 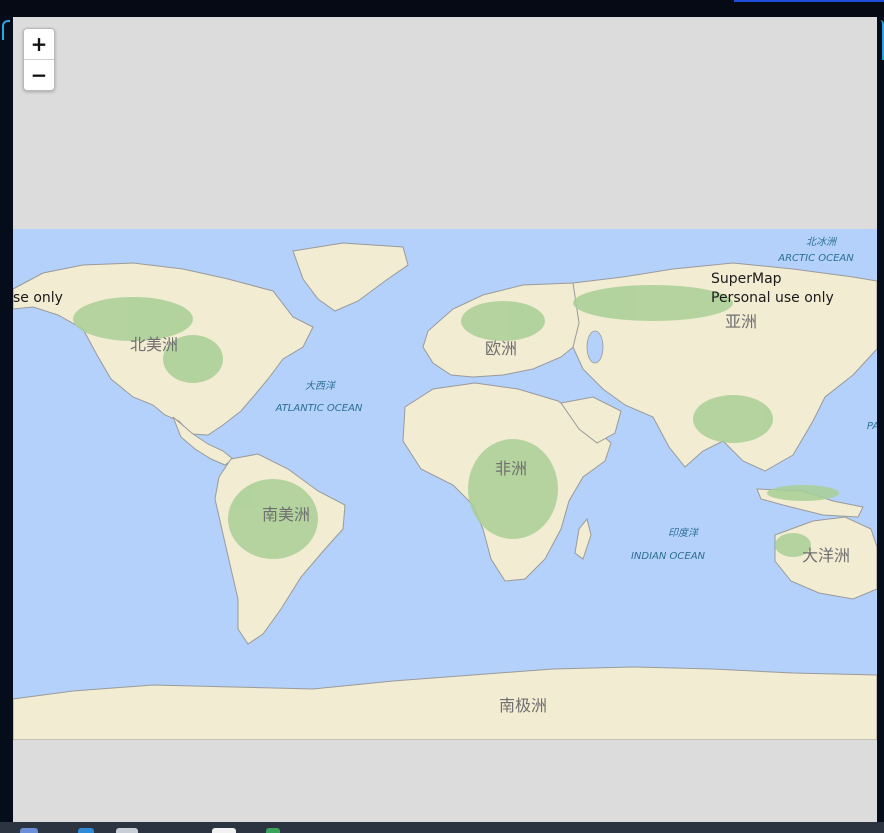 I want to click on label-europe: 欧洲, so click(x=501, y=348).